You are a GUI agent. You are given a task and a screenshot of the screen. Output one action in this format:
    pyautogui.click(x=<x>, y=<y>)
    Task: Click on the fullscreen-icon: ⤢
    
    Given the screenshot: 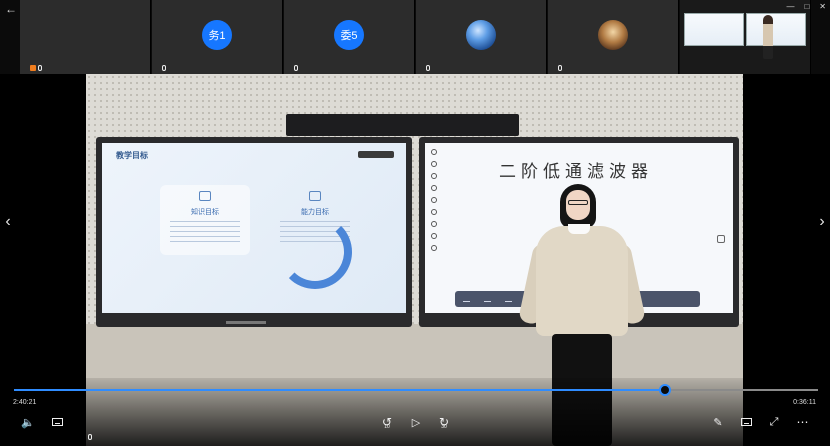 What is the action you would take?
    pyautogui.click(x=774, y=422)
    